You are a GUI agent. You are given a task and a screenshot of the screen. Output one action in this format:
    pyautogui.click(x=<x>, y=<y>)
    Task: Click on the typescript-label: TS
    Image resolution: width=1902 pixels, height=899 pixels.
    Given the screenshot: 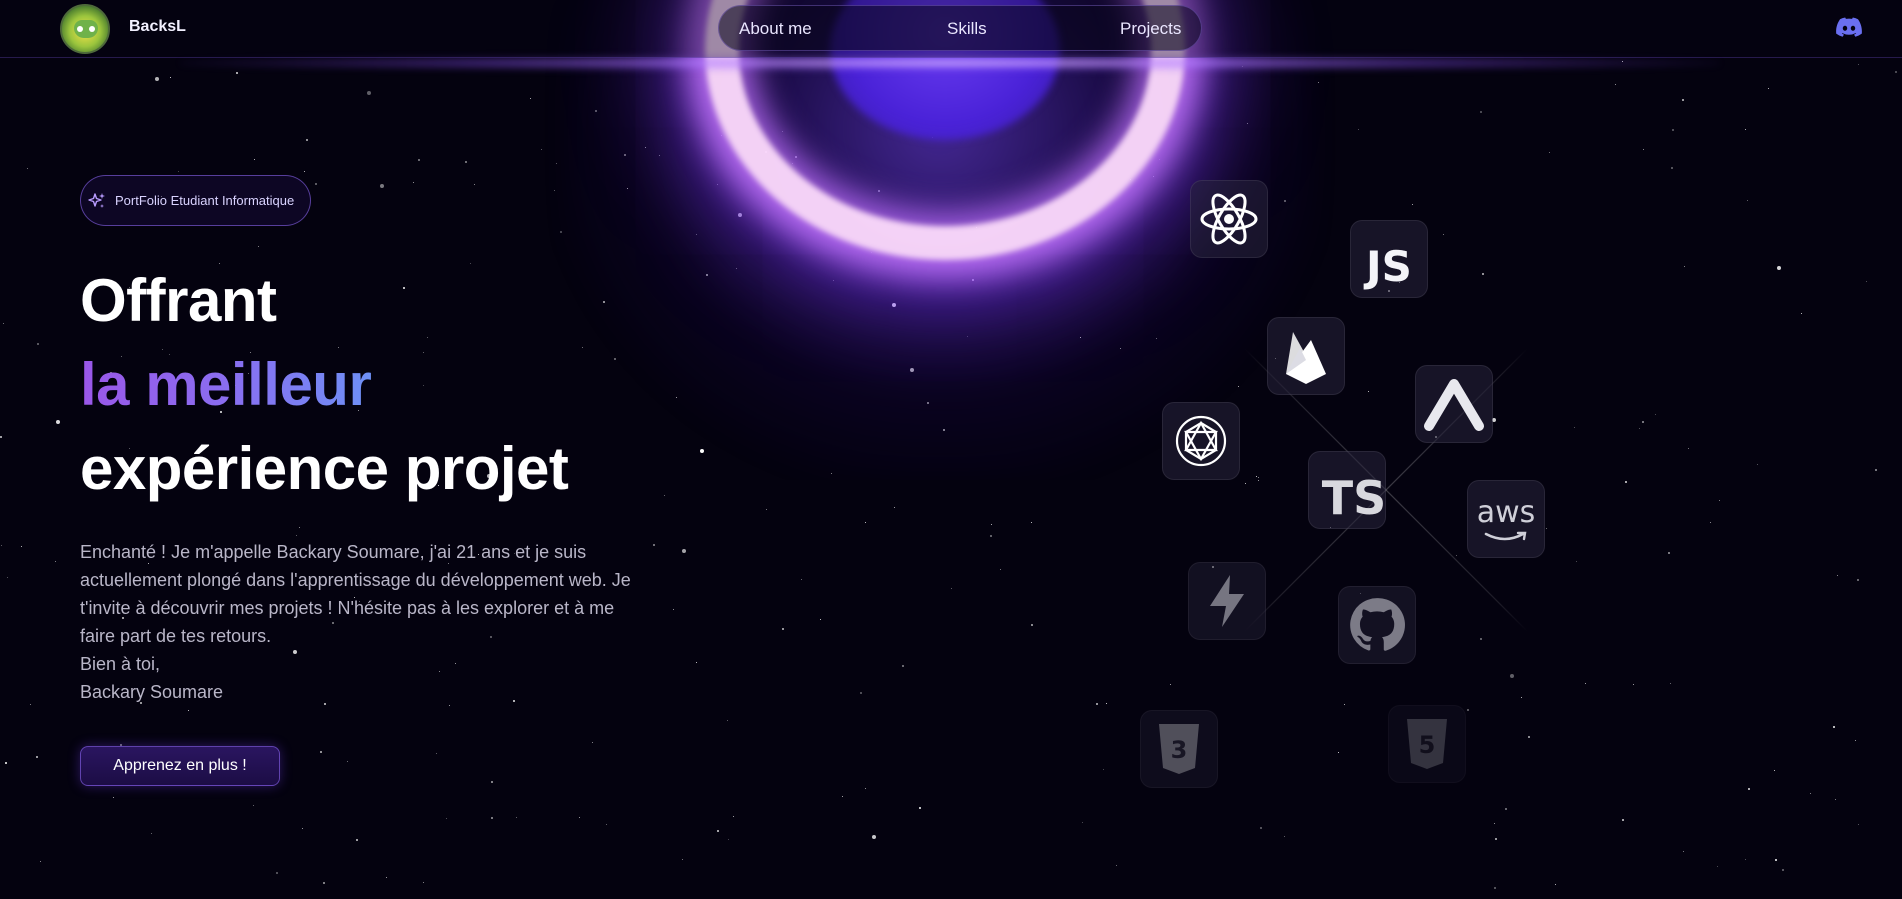 What is the action you would take?
    pyautogui.click(x=1354, y=498)
    